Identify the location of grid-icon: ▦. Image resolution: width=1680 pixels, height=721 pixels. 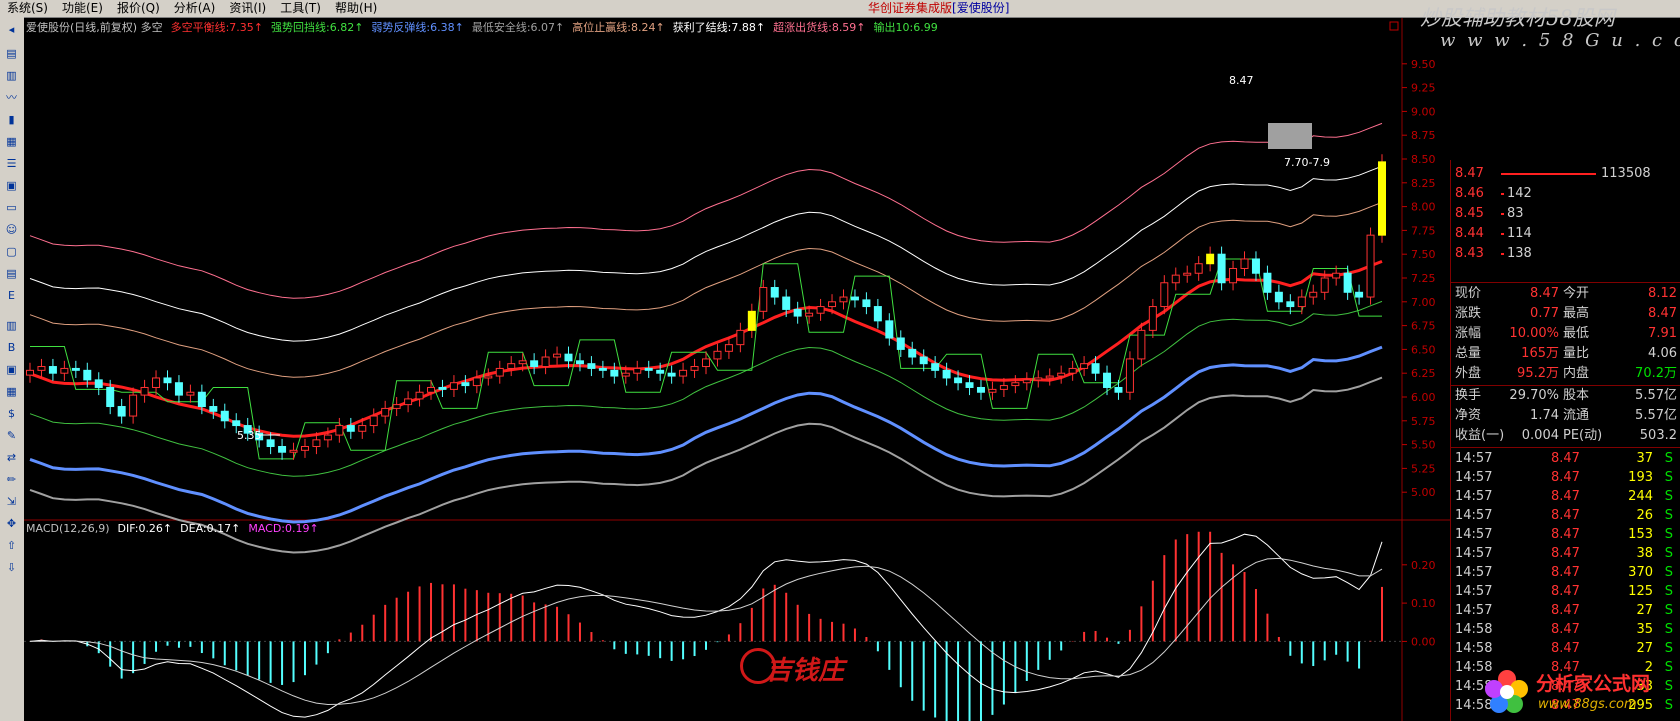
(11, 141).